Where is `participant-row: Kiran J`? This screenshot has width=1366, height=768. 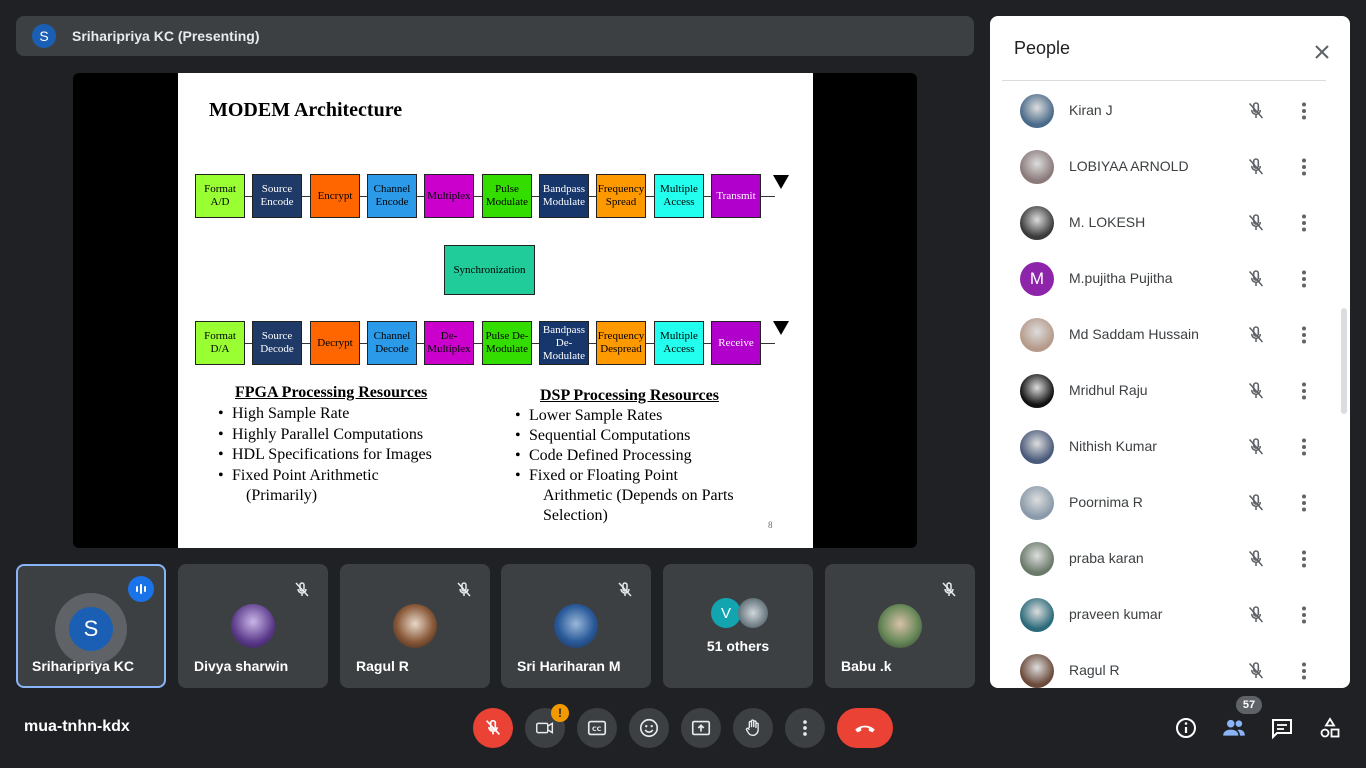
participant-row: Kiran J is located at coordinates (1164, 111).